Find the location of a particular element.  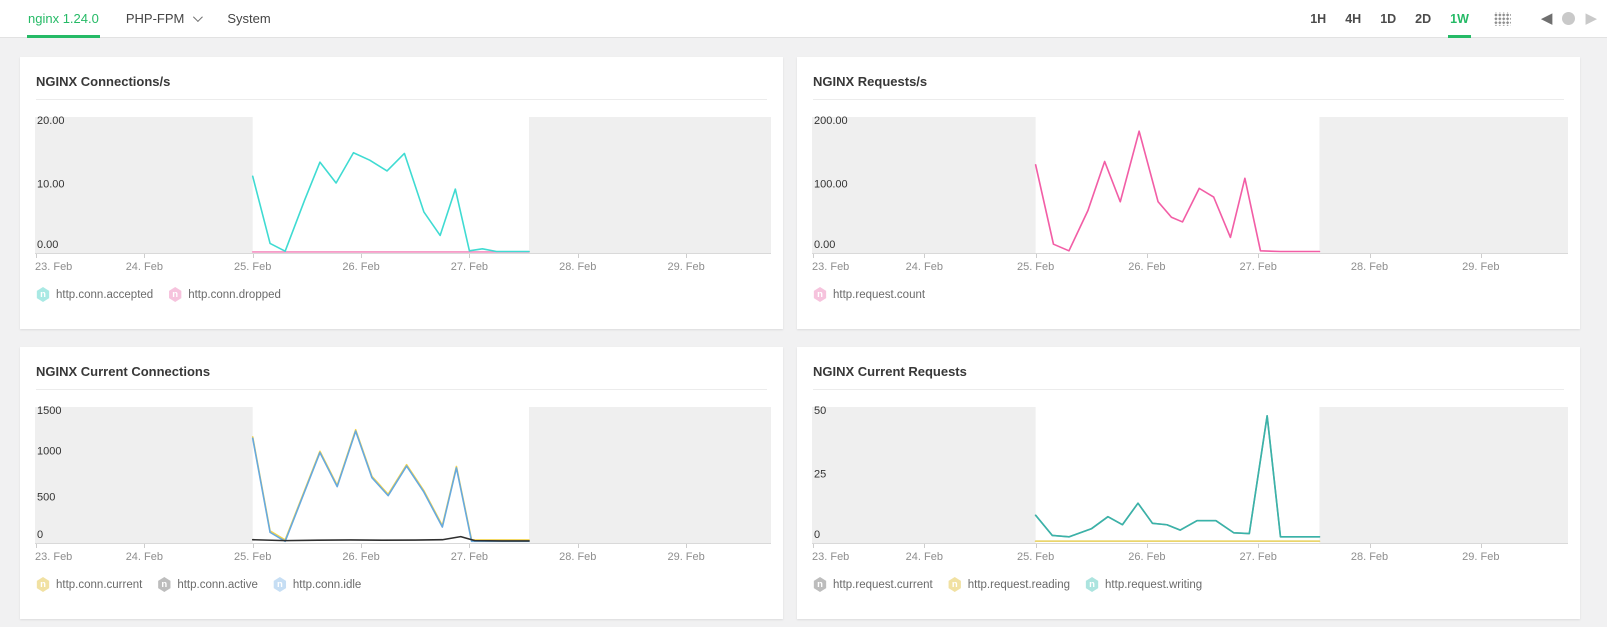

legend-item-http-request-reading: n http.request.reading is located at coordinates (1009, 584).